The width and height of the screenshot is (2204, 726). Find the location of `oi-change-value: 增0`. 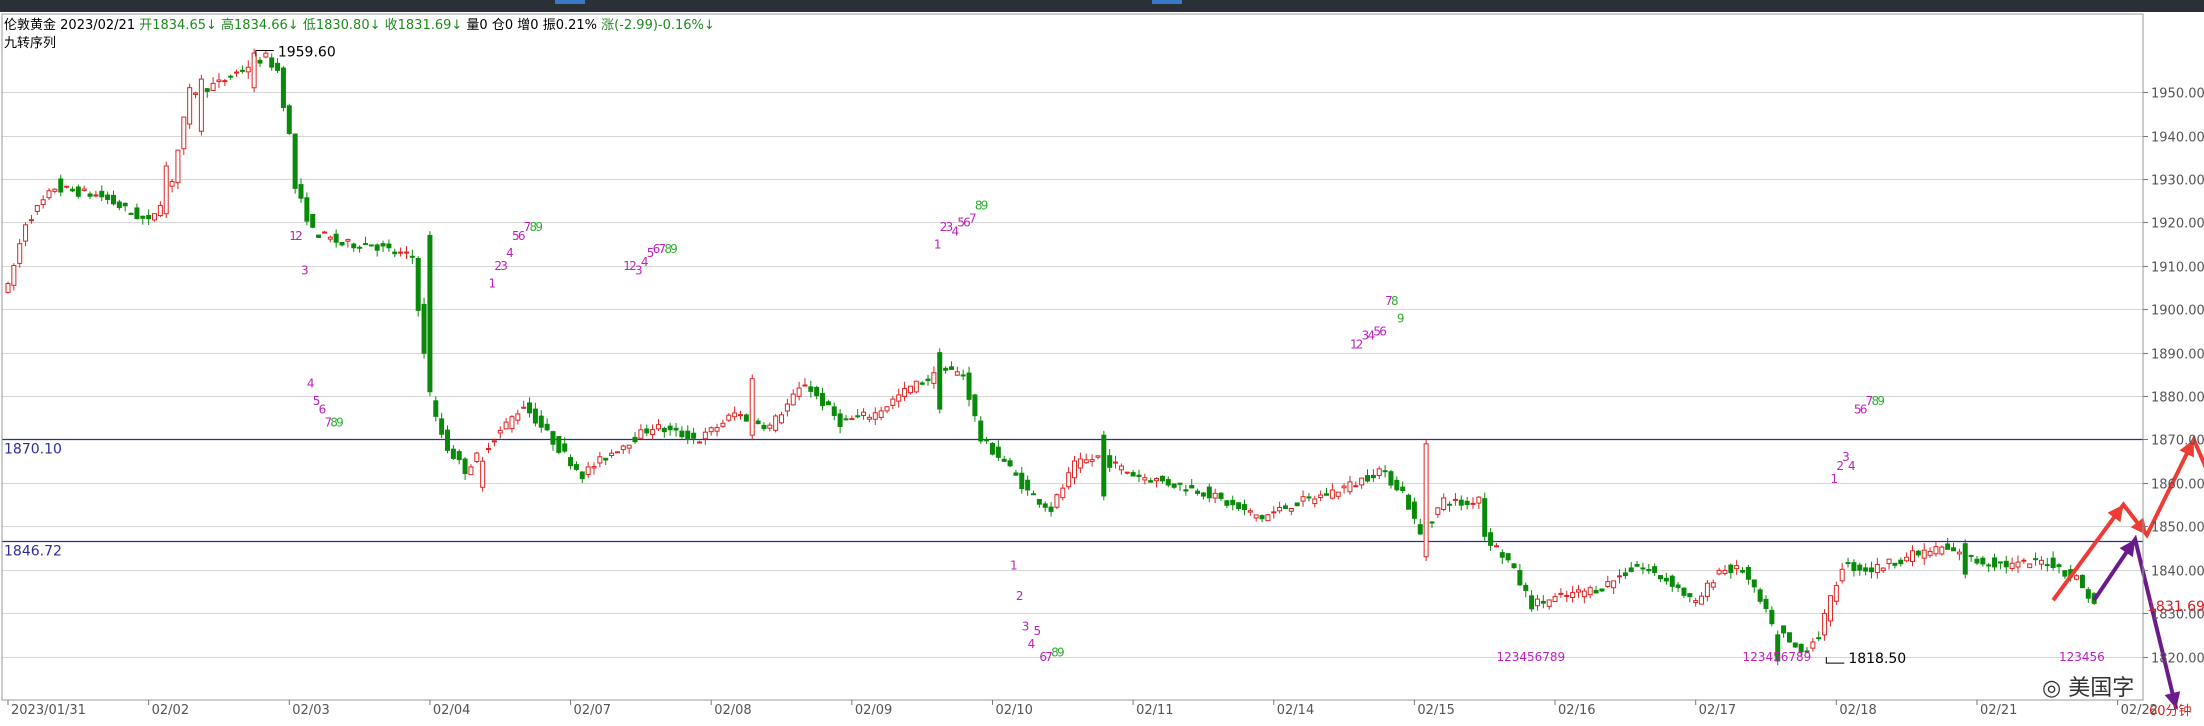

oi-change-value: 增0 is located at coordinates (528, 25).